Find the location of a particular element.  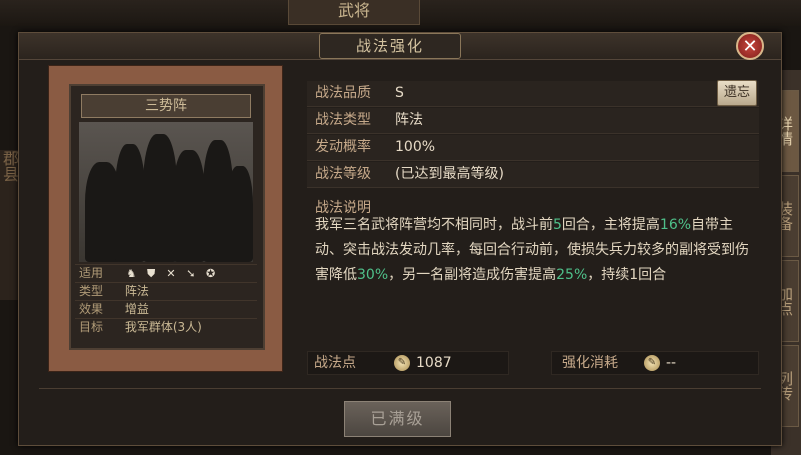

max-level-button: 已满级 is located at coordinates (397, 419).